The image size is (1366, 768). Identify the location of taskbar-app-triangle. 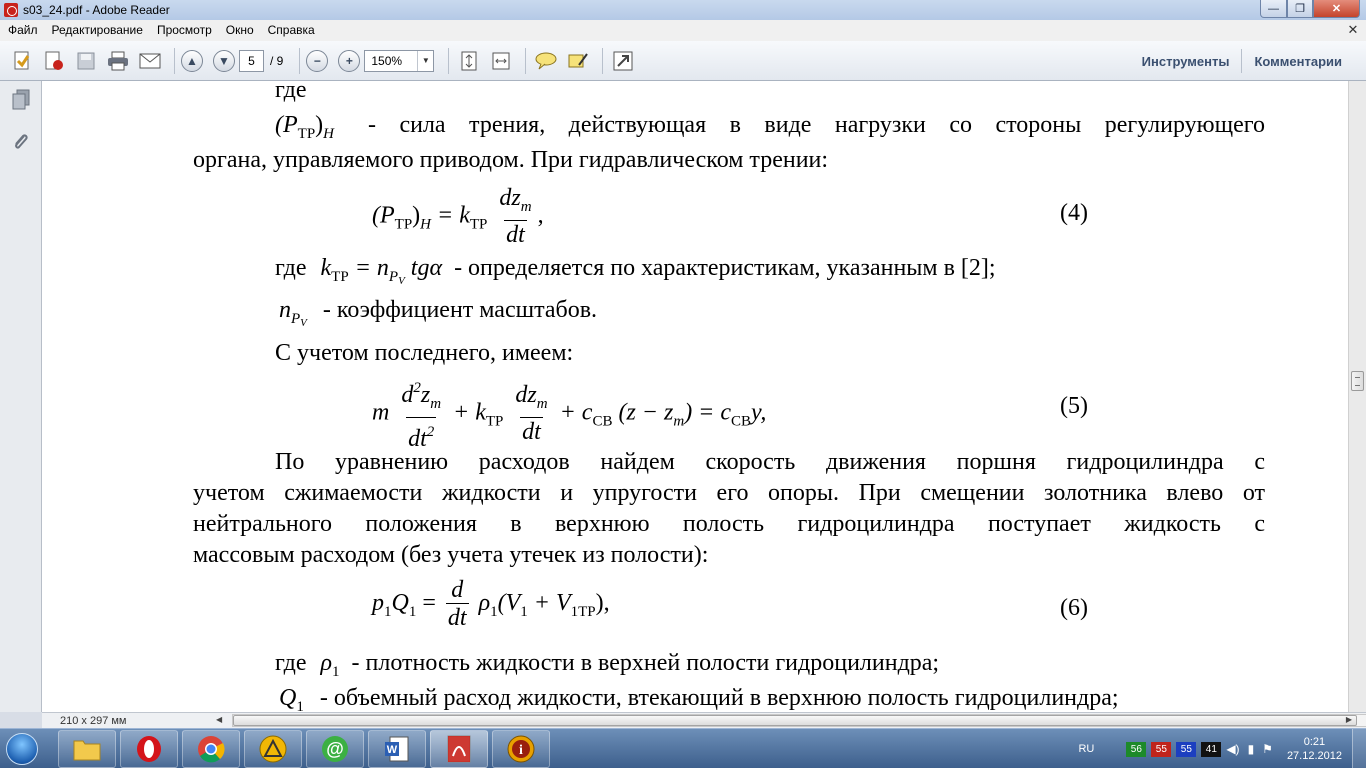
(273, 748).